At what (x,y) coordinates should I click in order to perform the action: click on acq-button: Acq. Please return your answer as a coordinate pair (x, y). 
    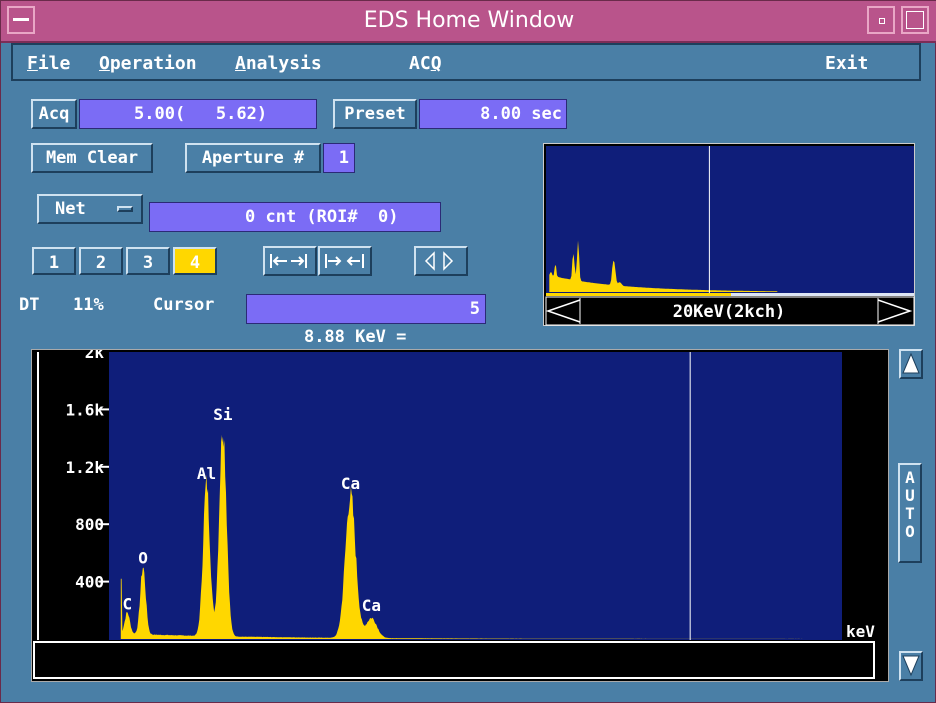
    Looking at the image, I should click on (54, 114).